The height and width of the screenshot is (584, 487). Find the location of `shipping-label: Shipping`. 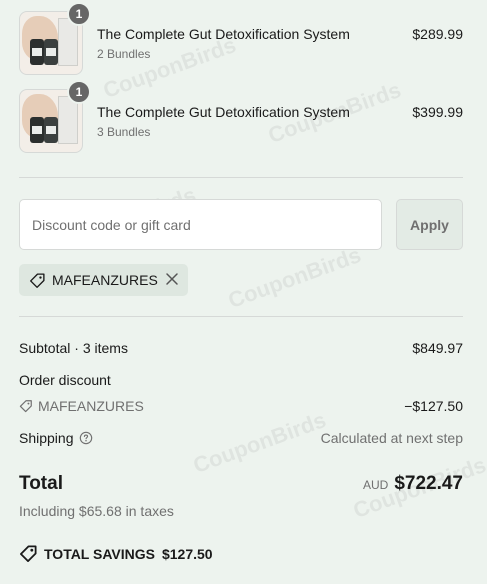

shipping-label: Shipping is located at coordinates (46, 438).